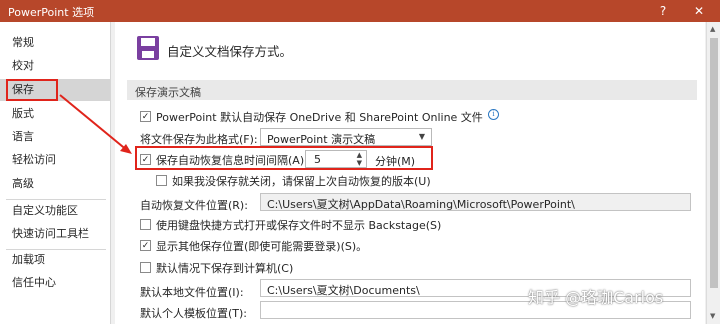  Describe the element at coordinates (55, 137) in the screenshot. I see `sidebar-item-language: 语言` at that location.